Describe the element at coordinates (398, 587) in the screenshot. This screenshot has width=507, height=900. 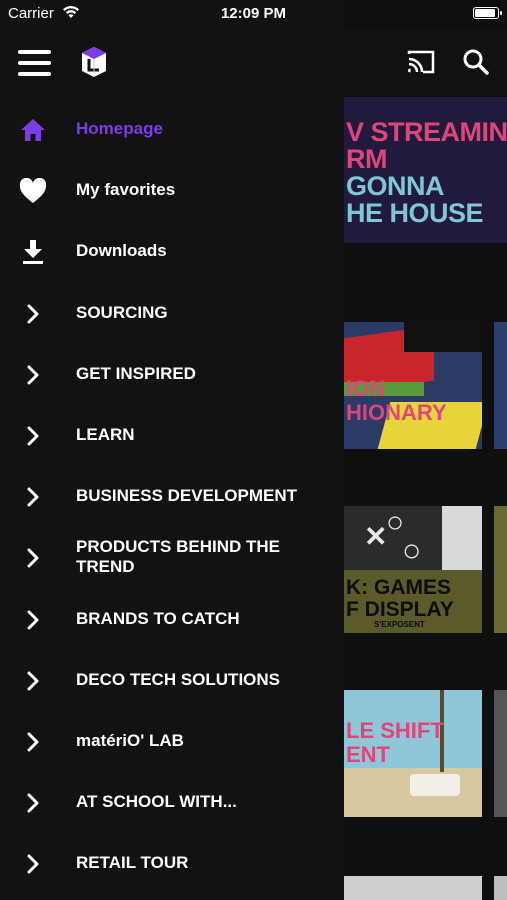
I see `card-title: K: GAMES` at that location.